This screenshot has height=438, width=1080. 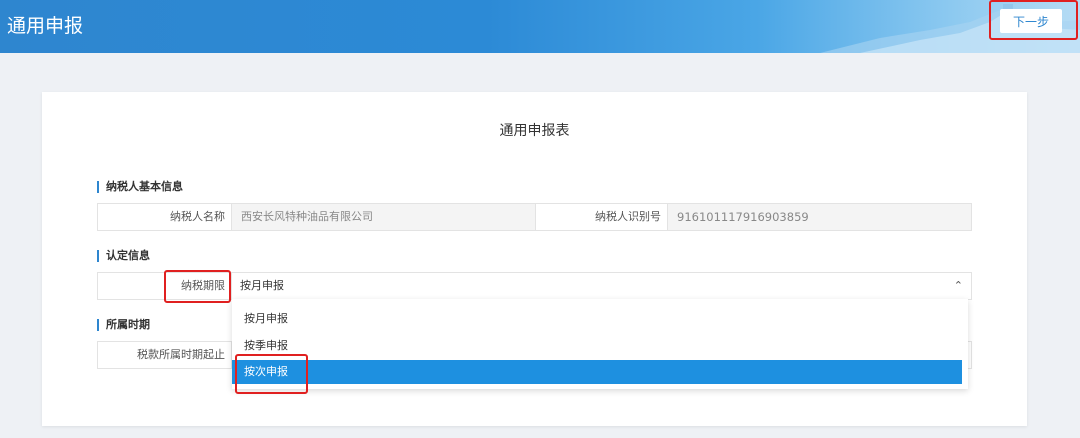 I want to click on option-highlight, so click(x=271, y=374).